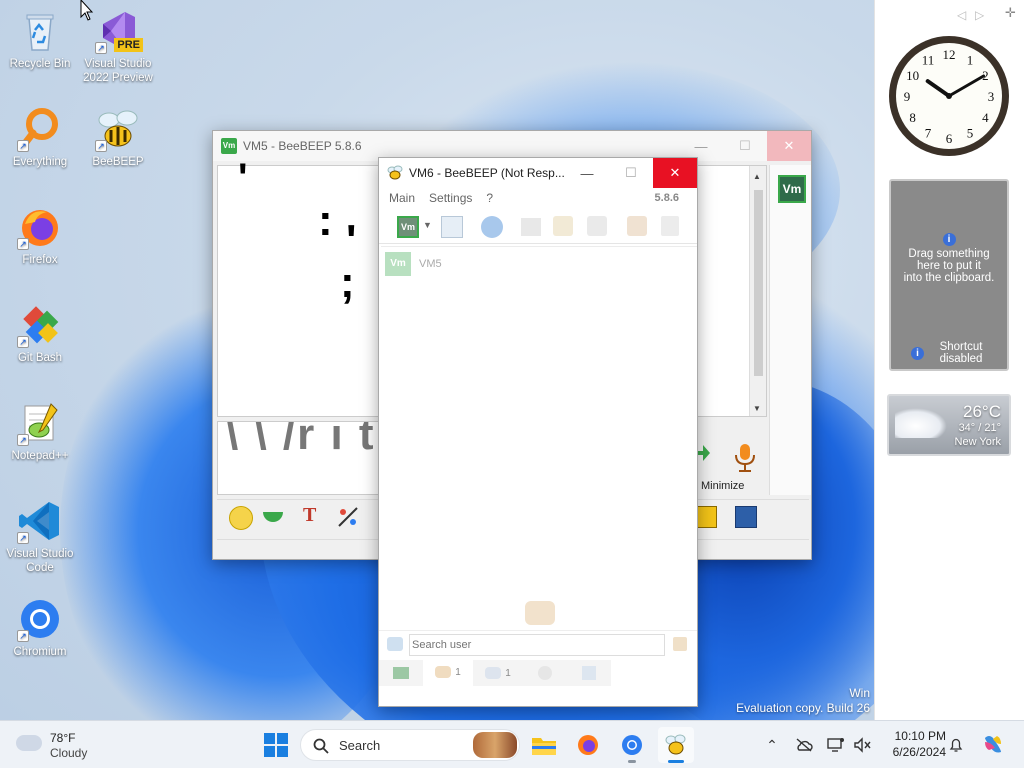 The height and width of the screenshot is (768, 1024). I want to click on scrollbar-vertical: ▲ ▼, so click(757, 291).